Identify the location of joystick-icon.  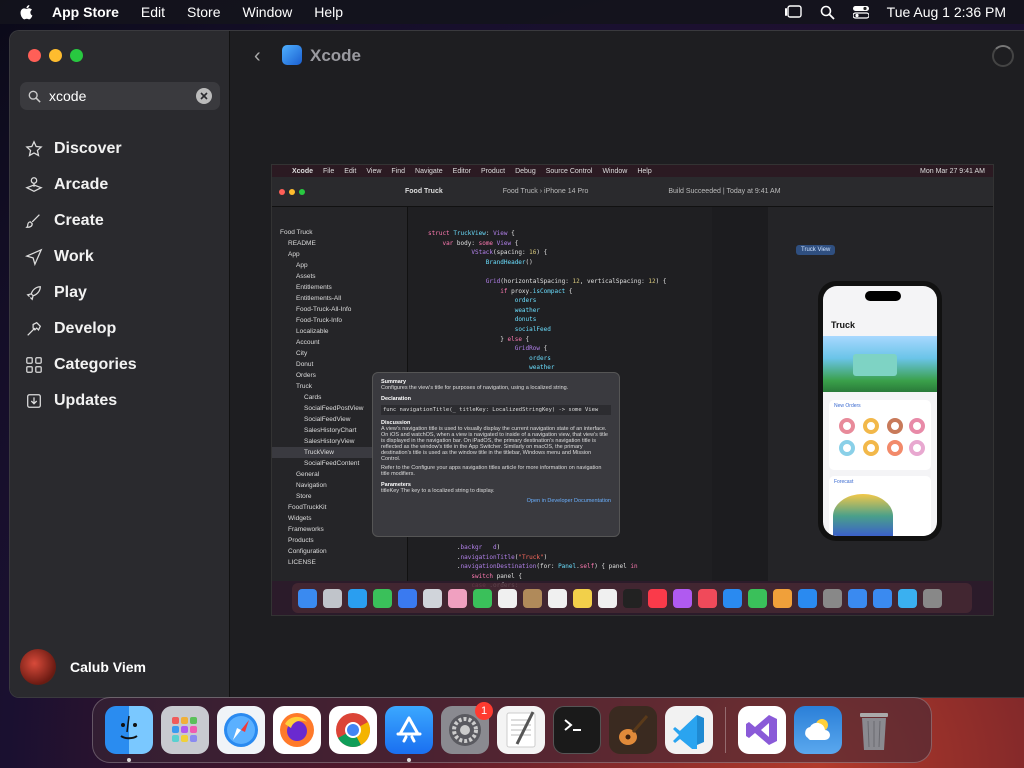
(34, 185).